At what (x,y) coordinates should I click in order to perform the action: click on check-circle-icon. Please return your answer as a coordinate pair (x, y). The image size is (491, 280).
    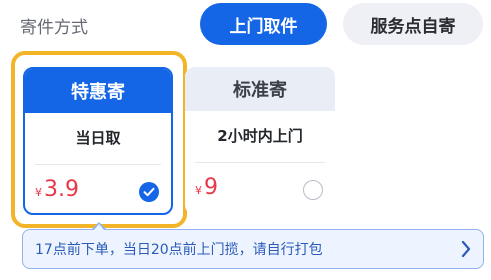
    Looking at the image, I should click on (149, 192).